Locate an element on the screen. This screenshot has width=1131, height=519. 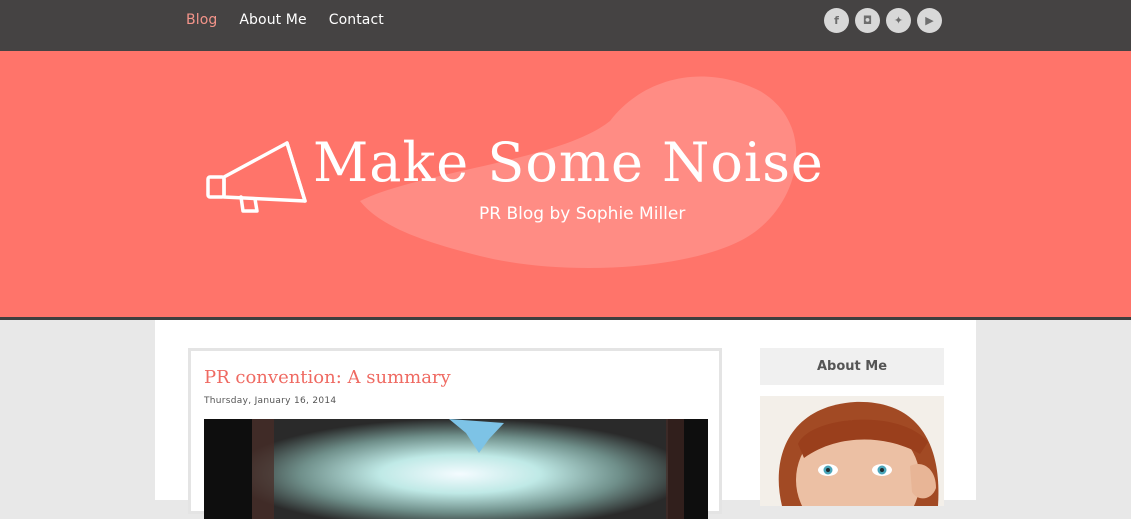
profile-photo is located at coordinates (852, 451).